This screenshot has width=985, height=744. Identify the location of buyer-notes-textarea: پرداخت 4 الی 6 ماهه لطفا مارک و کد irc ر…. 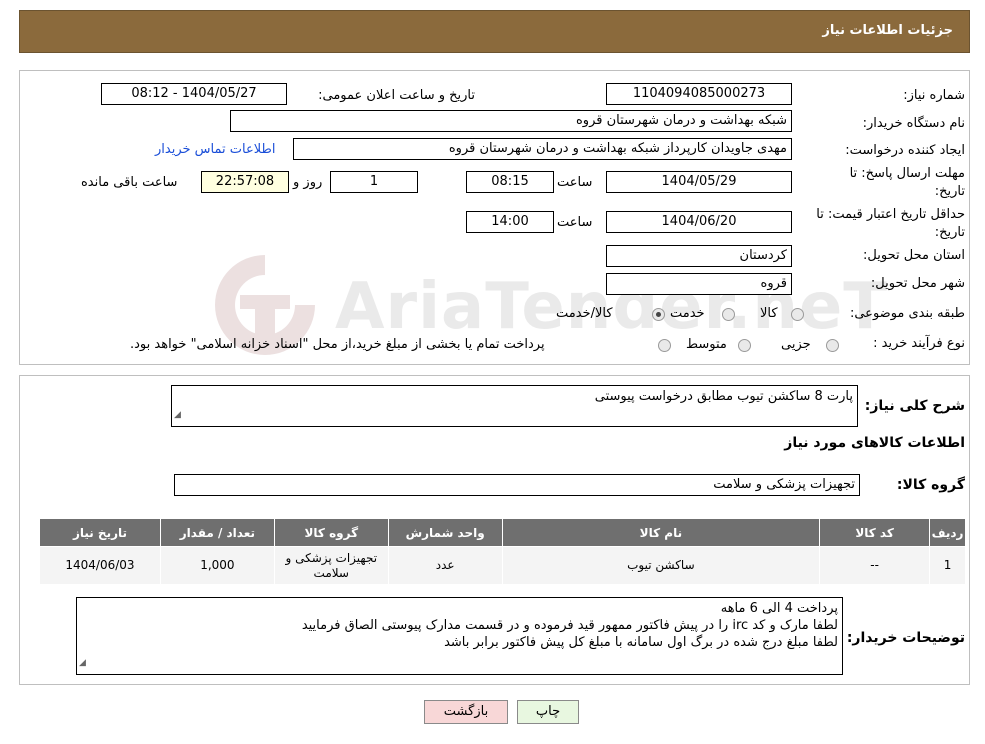
(459, 636).